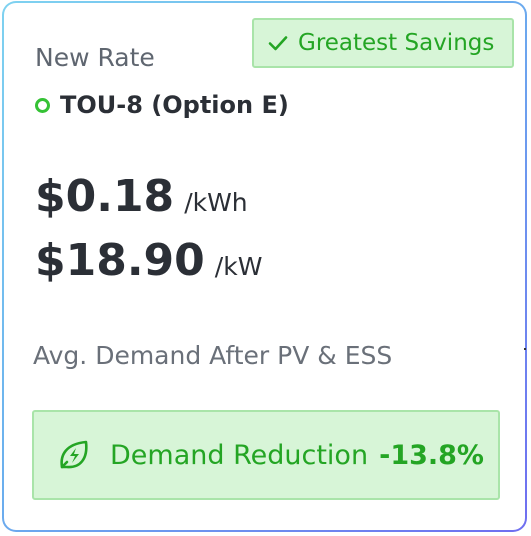 This screenshot has width=531, height=536. Describe the element at coordinates (216, 202) in the screenshot. I see `energy-price-unit: /kWh` at that location.